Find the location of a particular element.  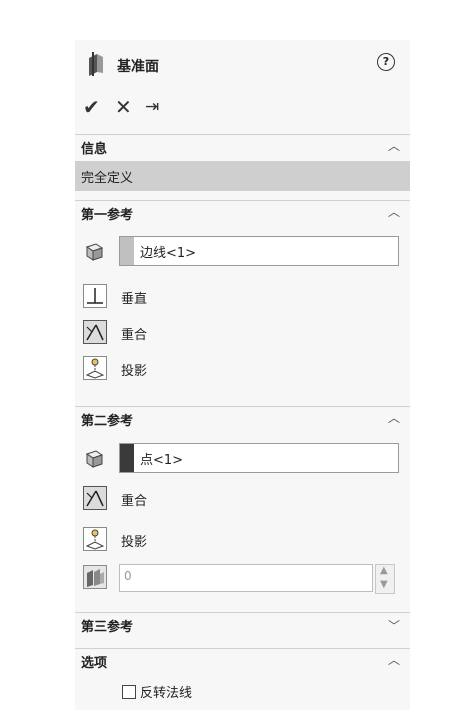

first-ref-section-header: 第一参考 ︿ is located at coordinates (242, 212).